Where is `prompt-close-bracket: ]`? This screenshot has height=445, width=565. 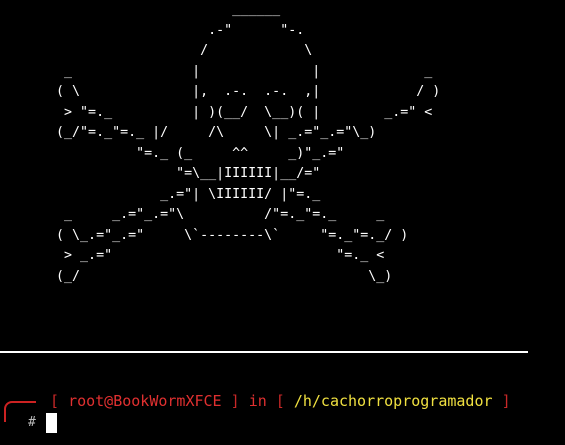
prompt-close-bracket: ] is located at coordinates (235, 401).